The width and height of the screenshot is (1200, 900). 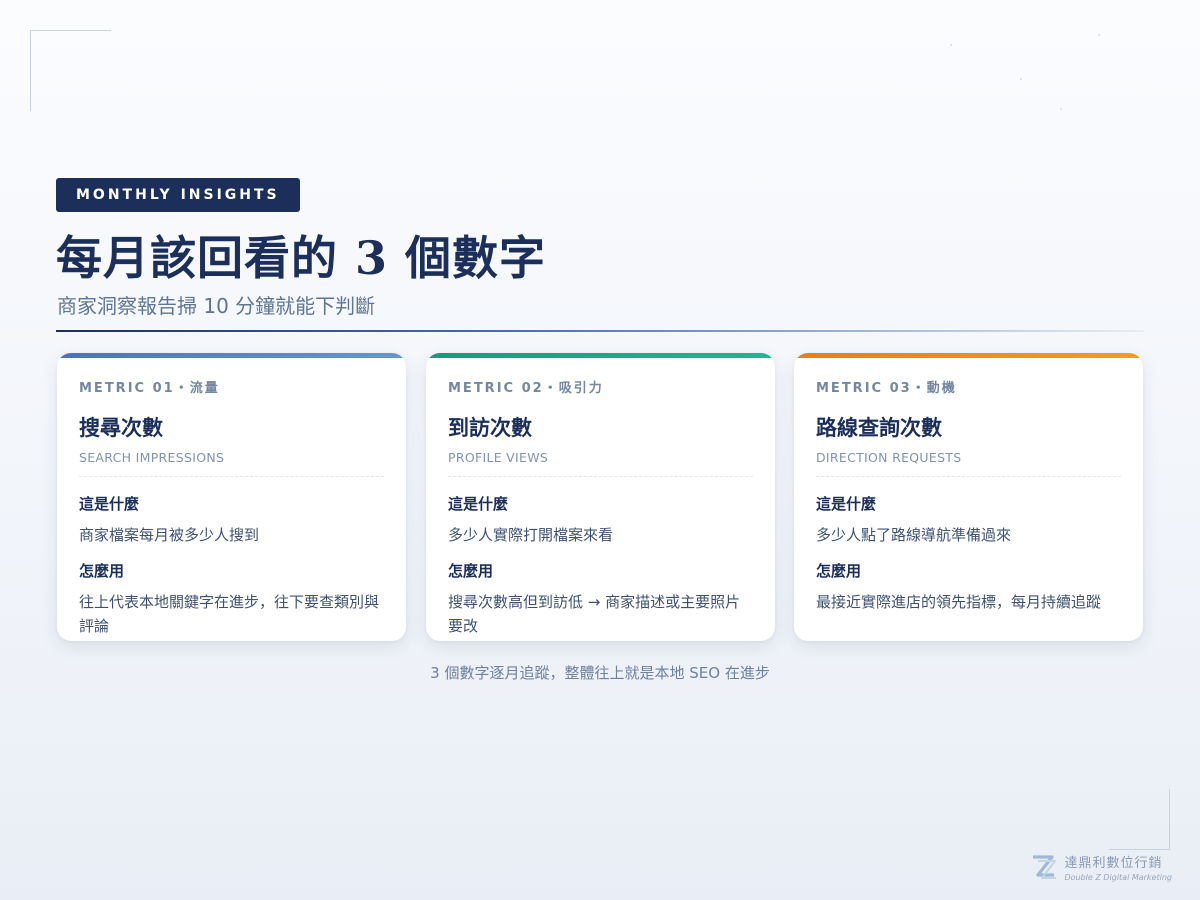 What do you see at coordinates (70, 70) in the screenshot?
I see `corner-decoration-top-left` at bounding box center [70, 70].